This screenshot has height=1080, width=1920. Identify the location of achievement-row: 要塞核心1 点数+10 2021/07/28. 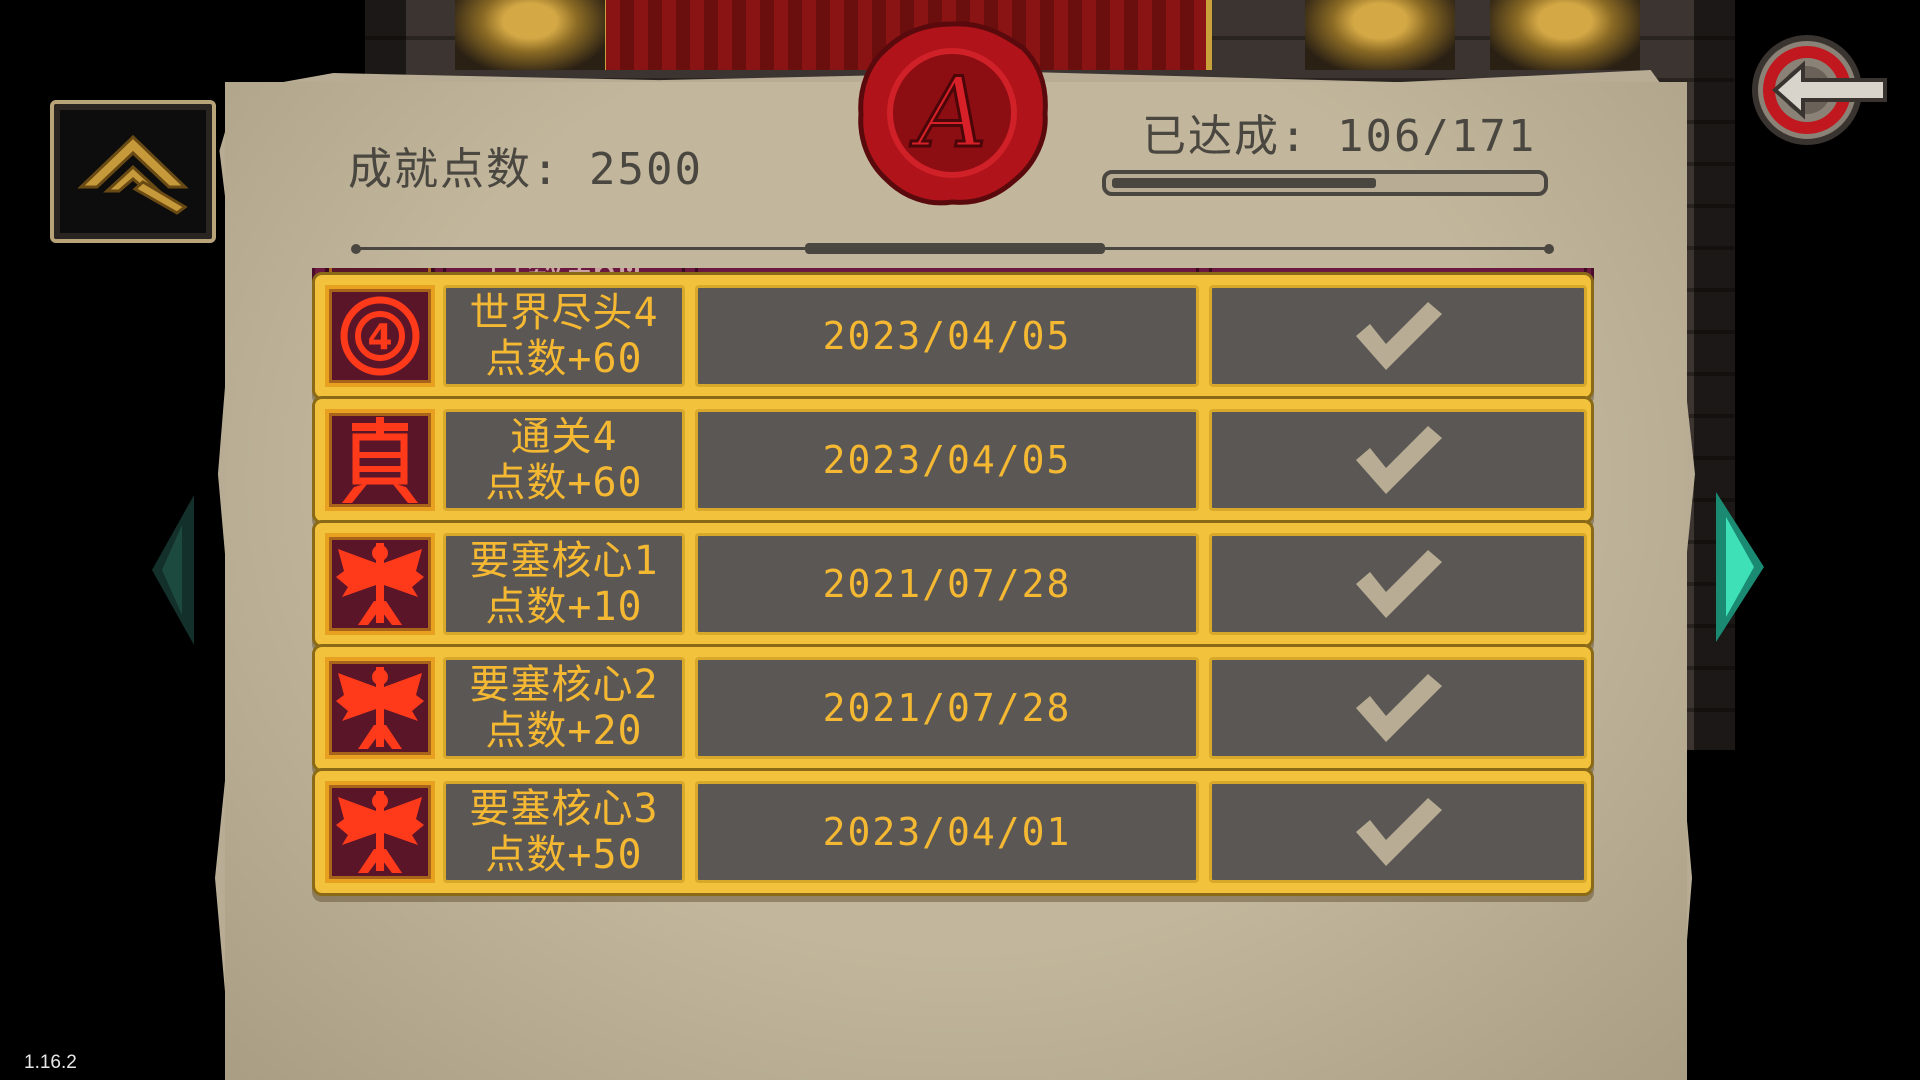
(953, 584).